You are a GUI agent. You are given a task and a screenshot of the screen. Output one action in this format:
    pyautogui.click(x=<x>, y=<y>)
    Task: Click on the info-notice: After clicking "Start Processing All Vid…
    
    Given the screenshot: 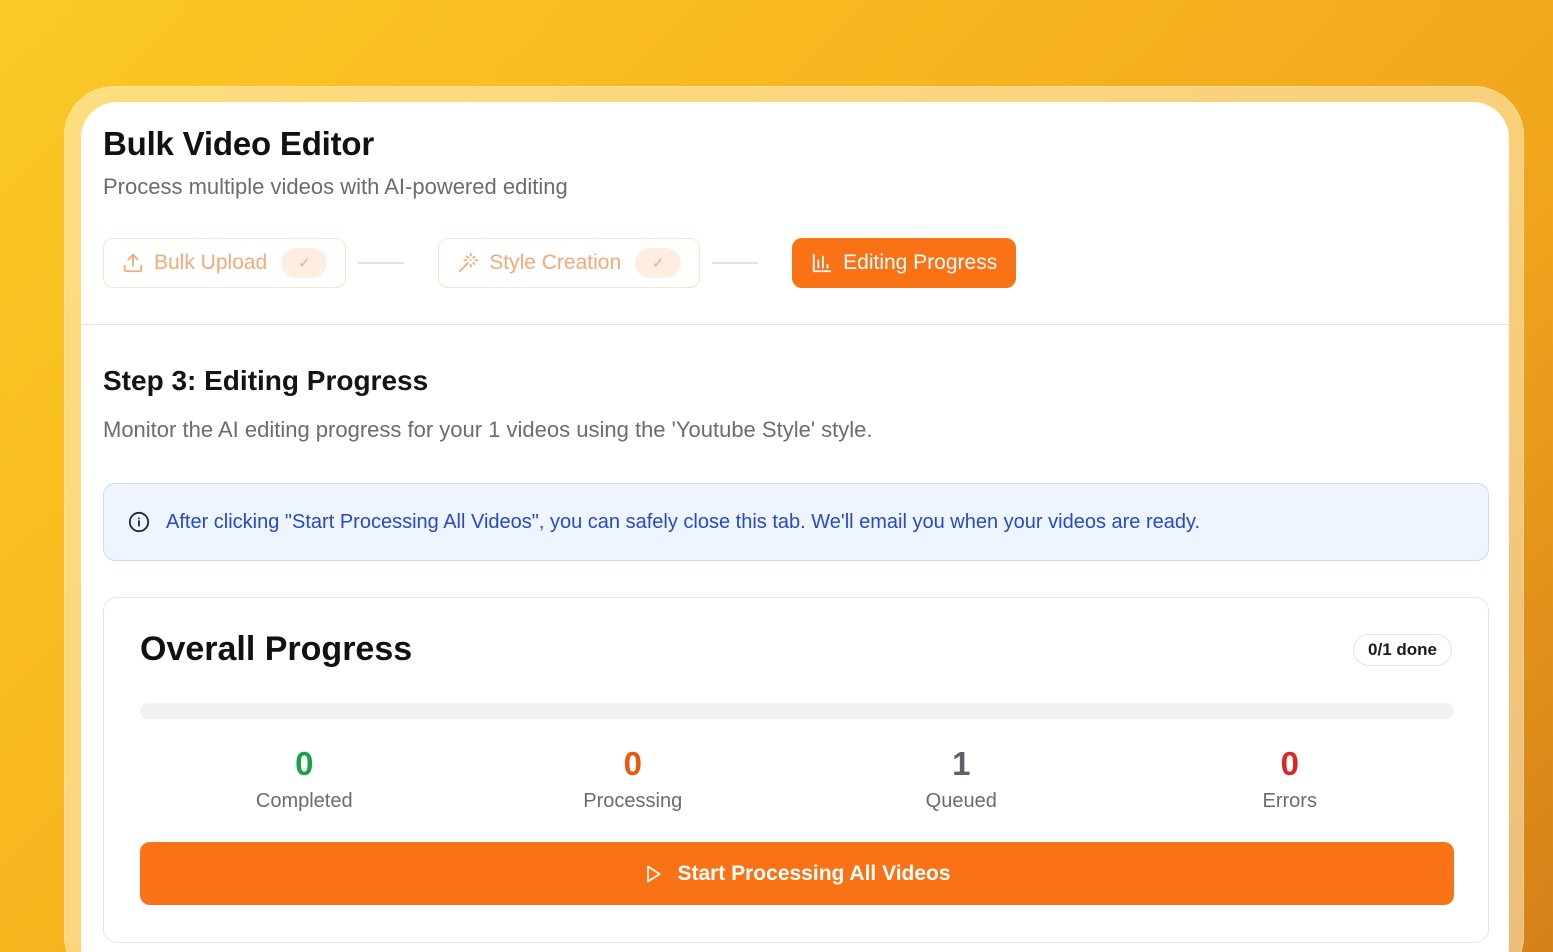 What is the action you would take?
    pyautogui.click(x=796, y=522)
    